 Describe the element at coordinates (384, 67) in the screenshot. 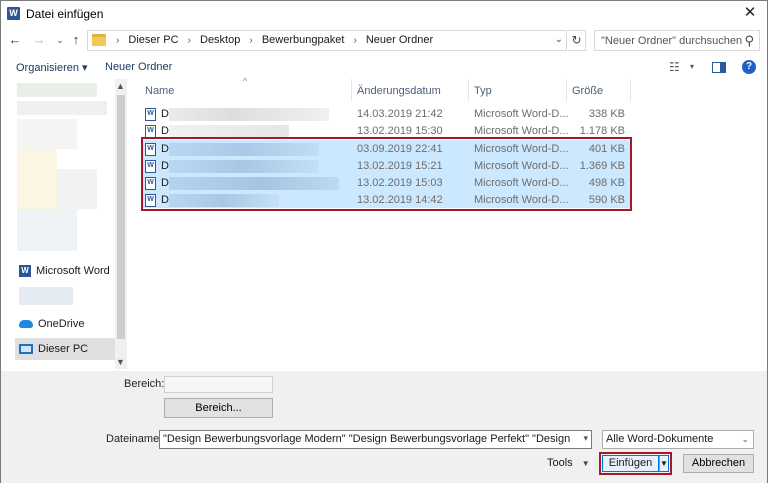

I see `toolbar: Organisieren ▾ Neuer Ordner ☷ ▾ ?` at that location.